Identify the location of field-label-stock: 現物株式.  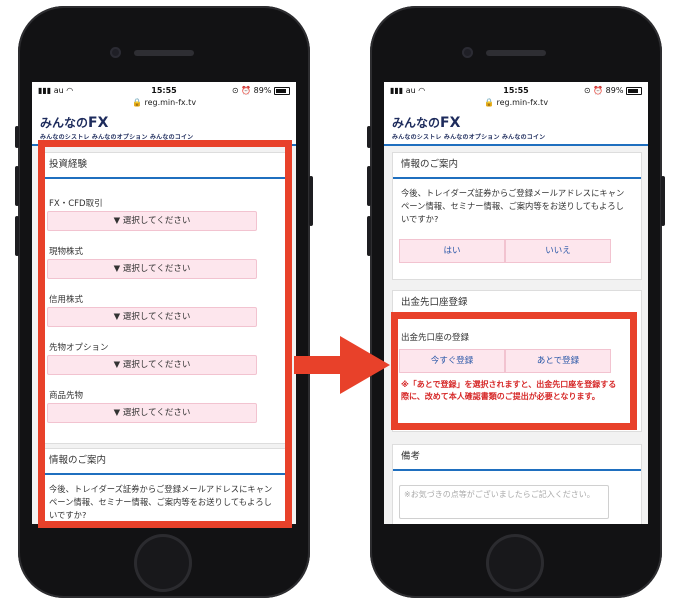
(66, 252).